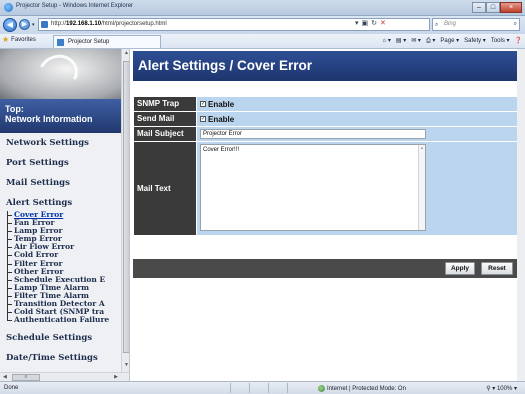  What do you see at coordinates (8, 7) in the screenshot?
I see `ie-logo-icon` at bounding box center [8, 7].